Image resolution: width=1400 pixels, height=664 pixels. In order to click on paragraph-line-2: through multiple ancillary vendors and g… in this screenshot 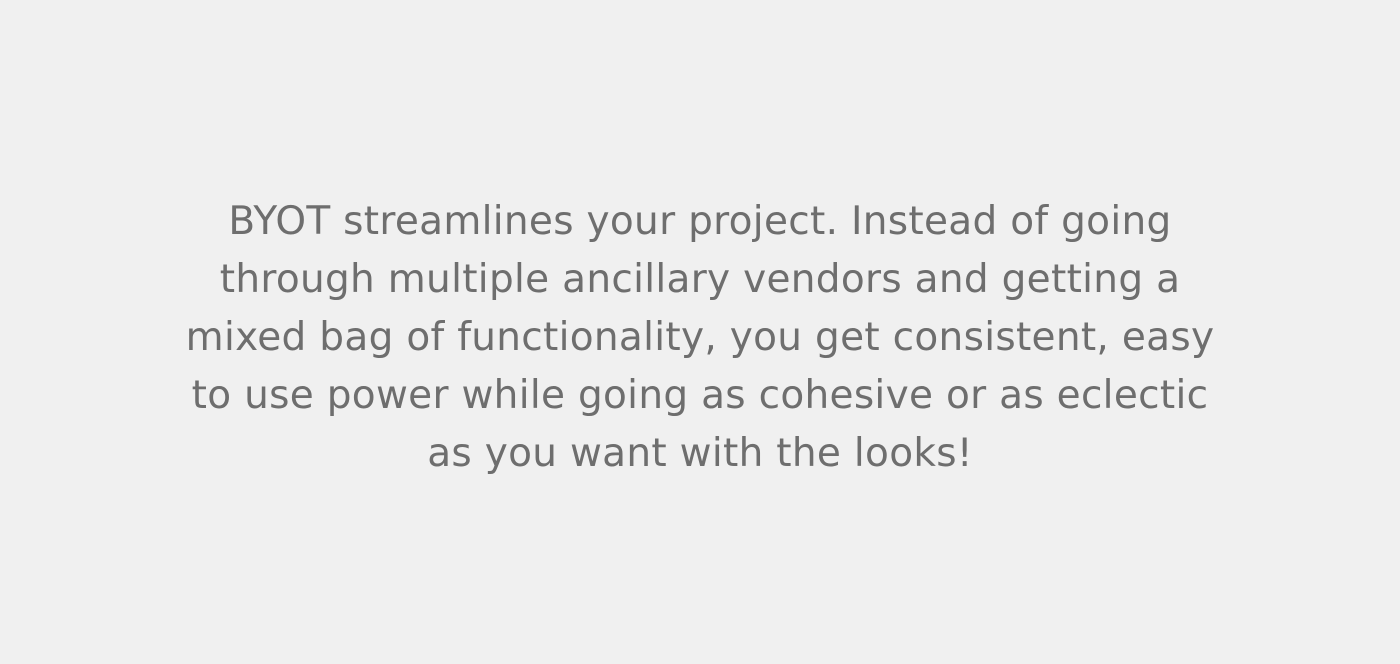, I will do `click(700, 279)`.